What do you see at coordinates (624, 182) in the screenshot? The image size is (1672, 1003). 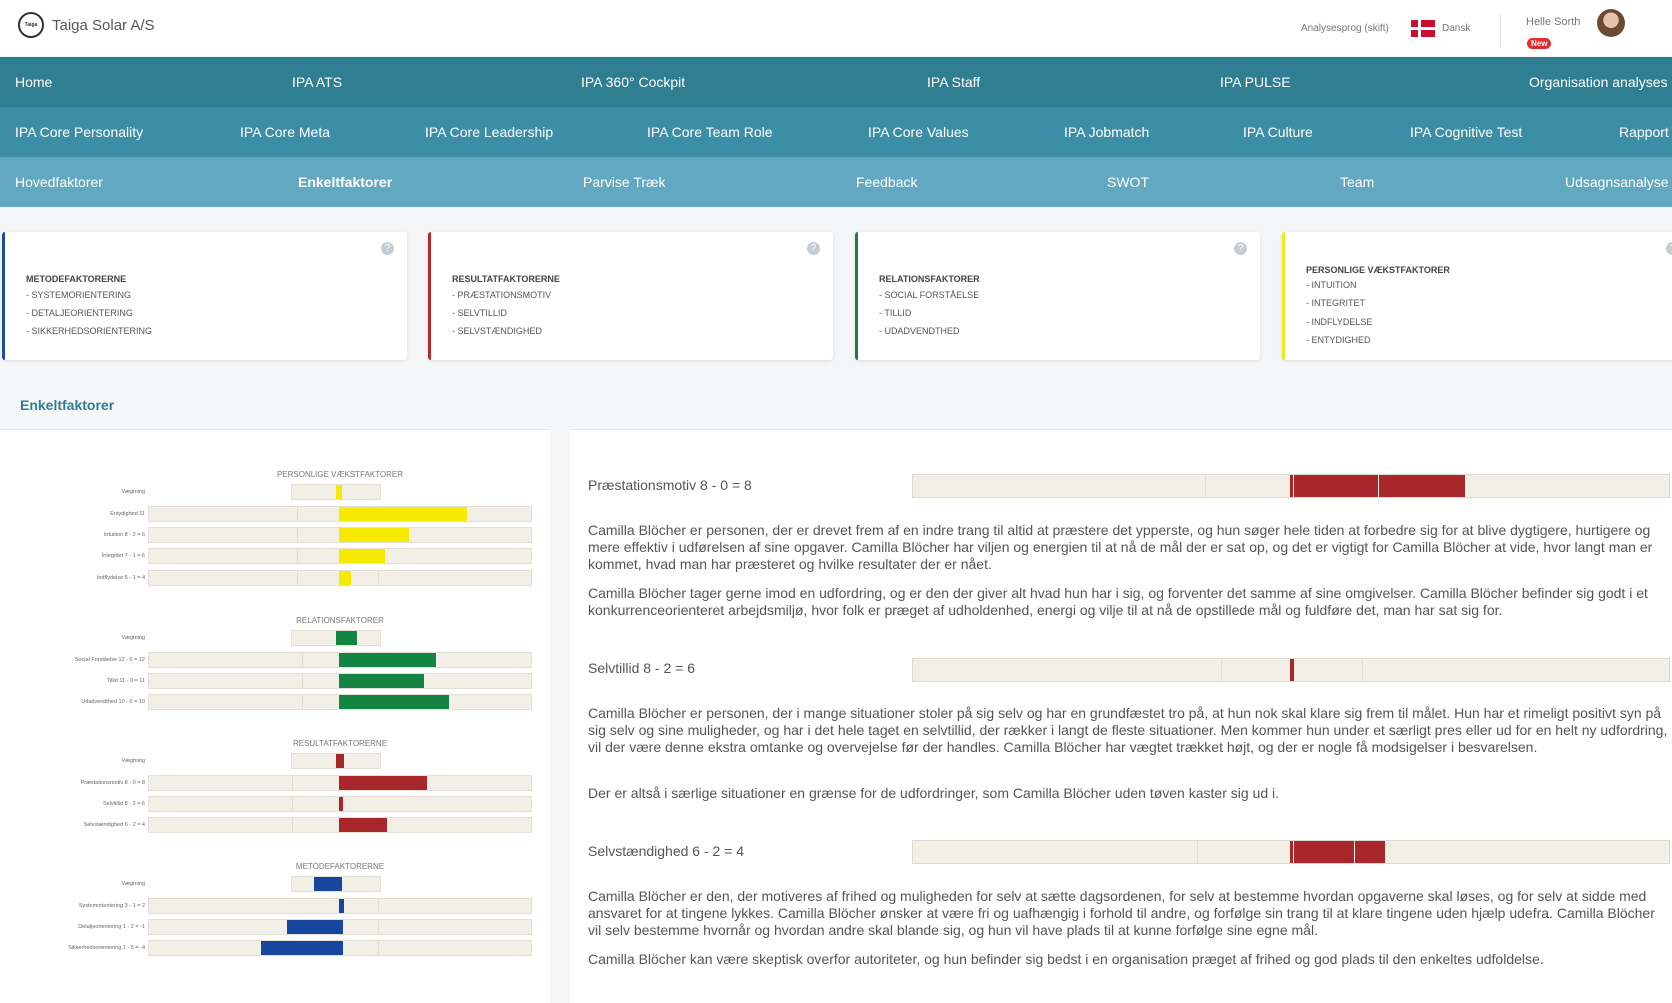 I see `tab-parvise-traek: Parvise Træk` at bounding box center [624, 182].